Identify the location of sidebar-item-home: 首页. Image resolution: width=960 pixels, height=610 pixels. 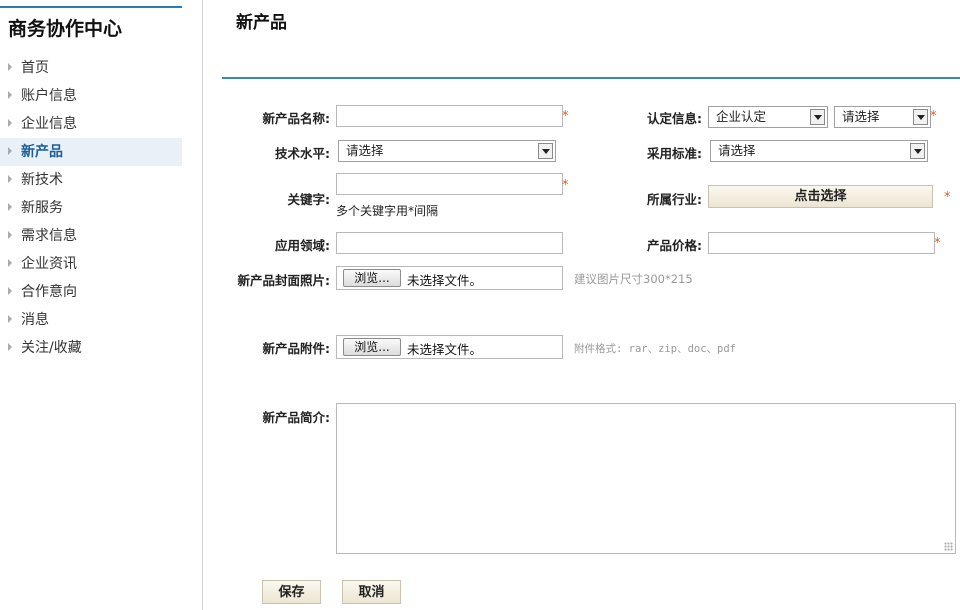
(91, 68).